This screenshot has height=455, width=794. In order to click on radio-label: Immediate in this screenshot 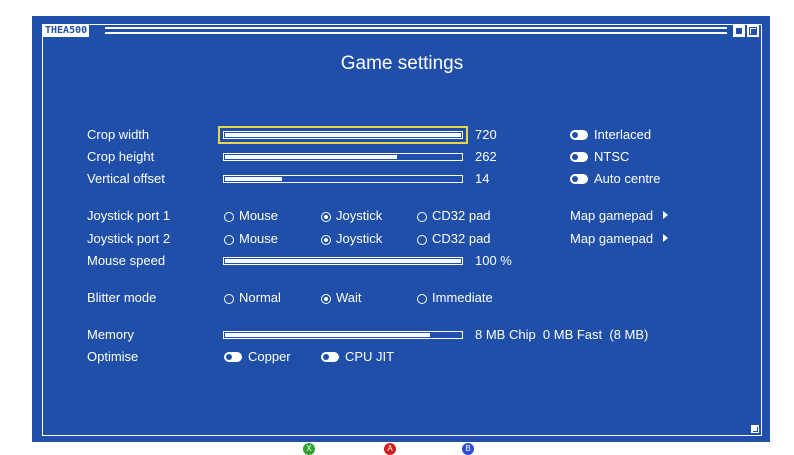, I will do `click(462, 297)`.